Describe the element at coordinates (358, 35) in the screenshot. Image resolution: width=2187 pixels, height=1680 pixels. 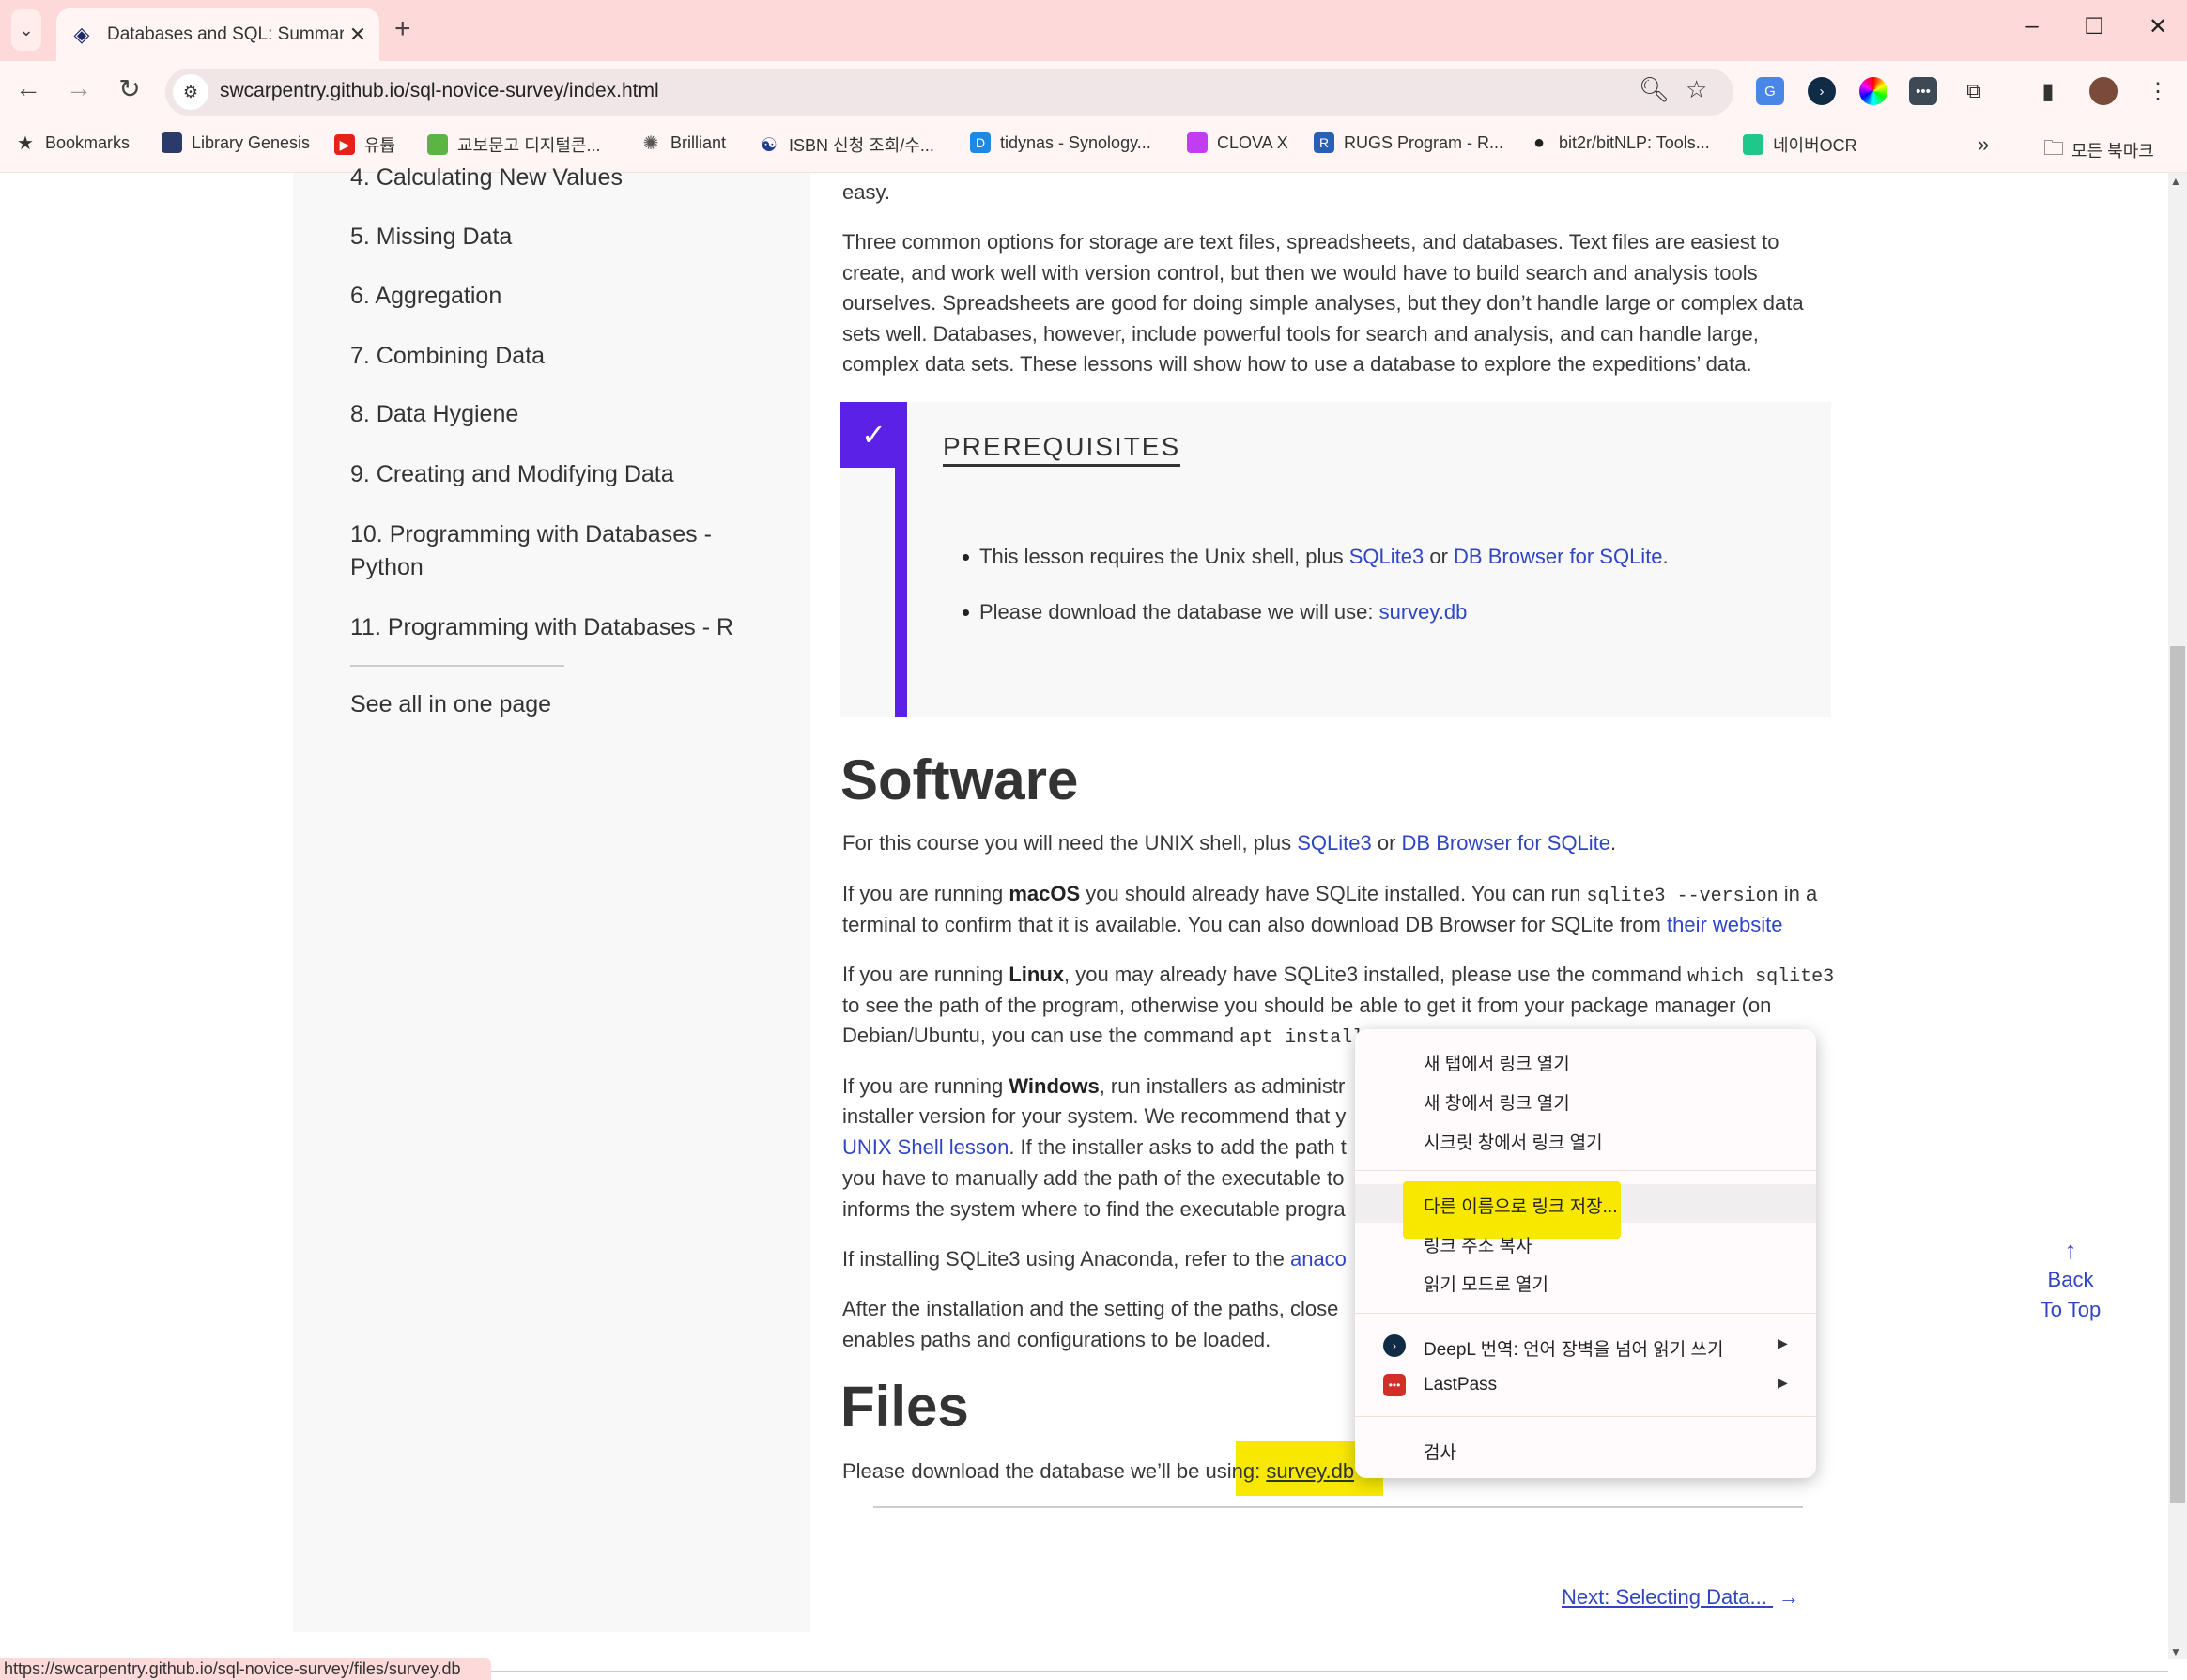
I see `tab-close-icon: ✕` at that location.